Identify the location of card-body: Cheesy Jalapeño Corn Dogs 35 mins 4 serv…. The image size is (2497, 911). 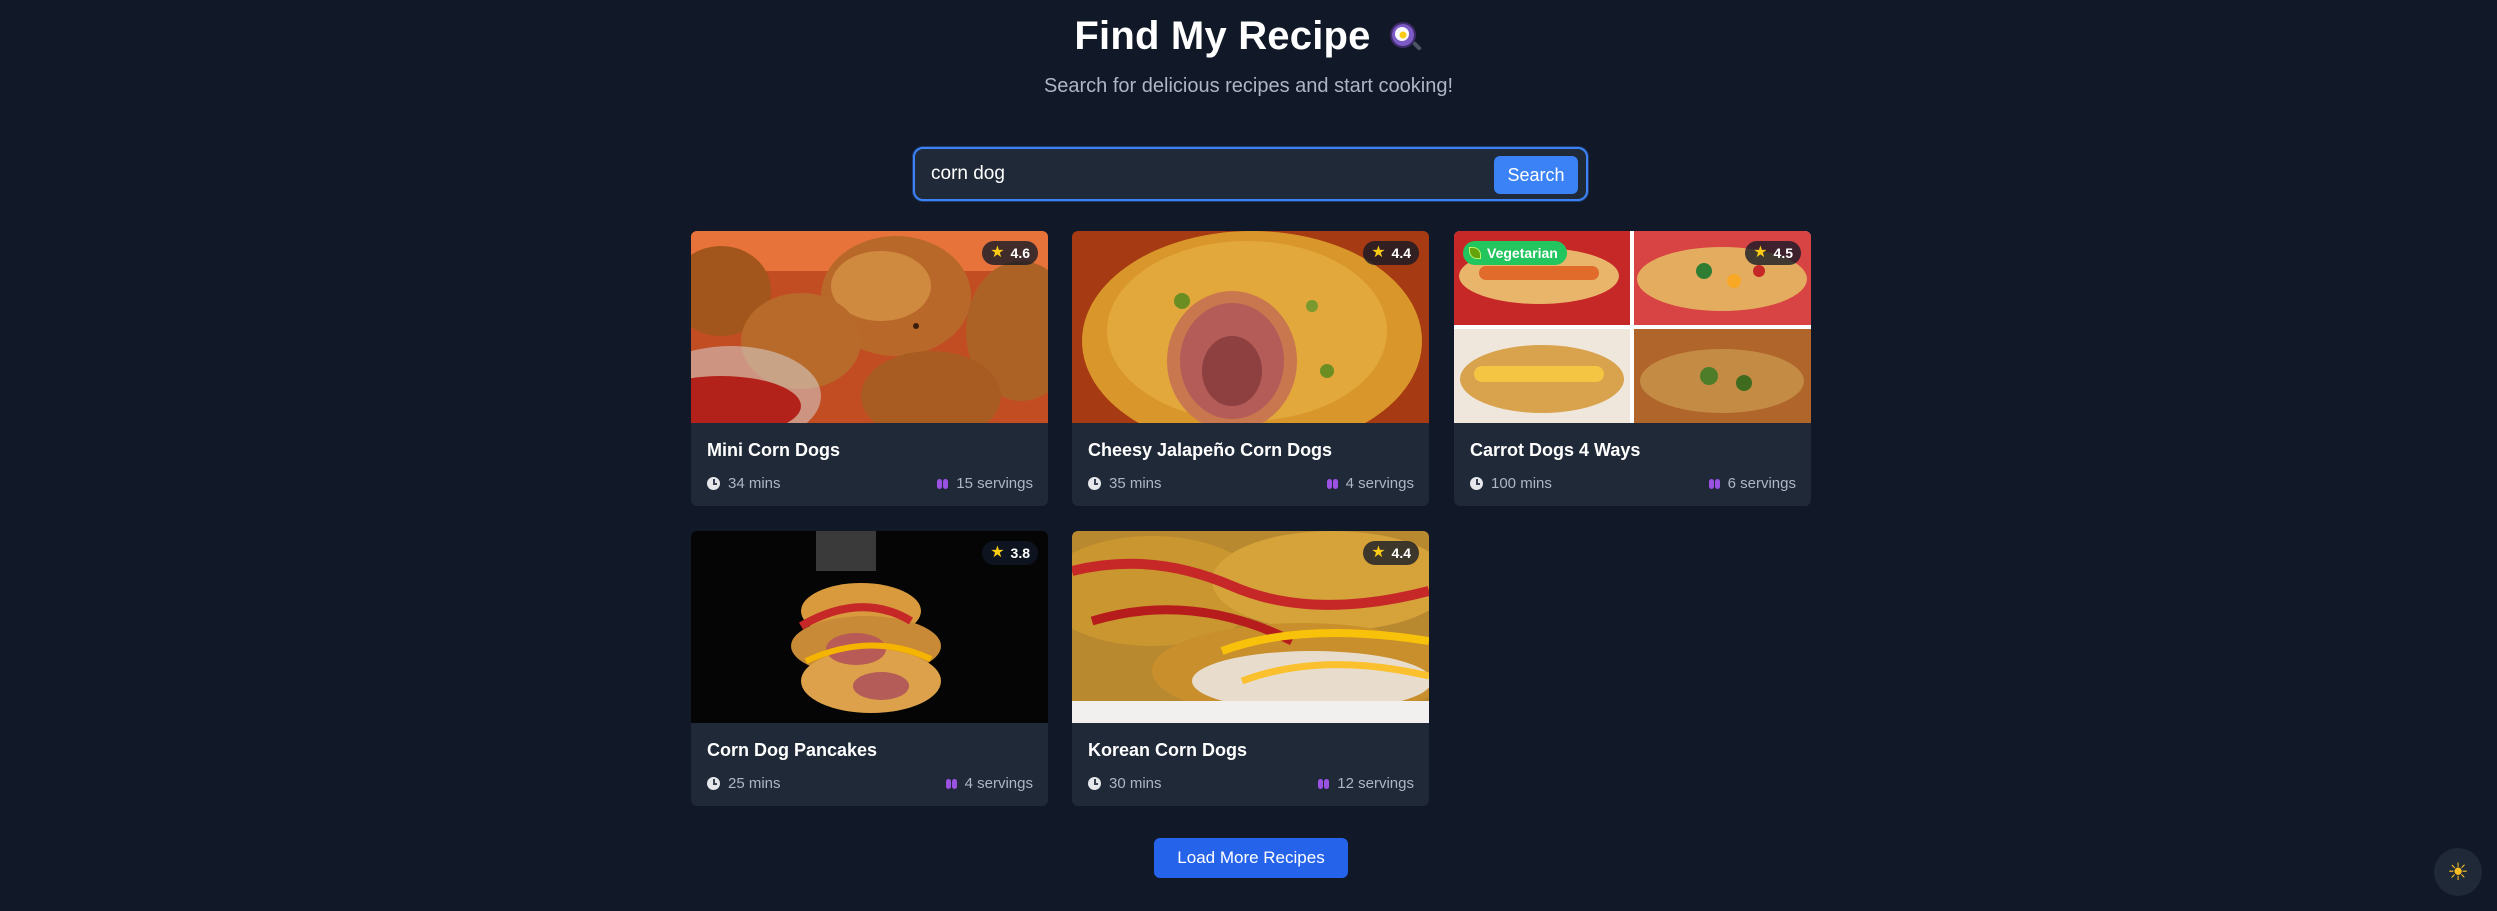
(1250, 464).